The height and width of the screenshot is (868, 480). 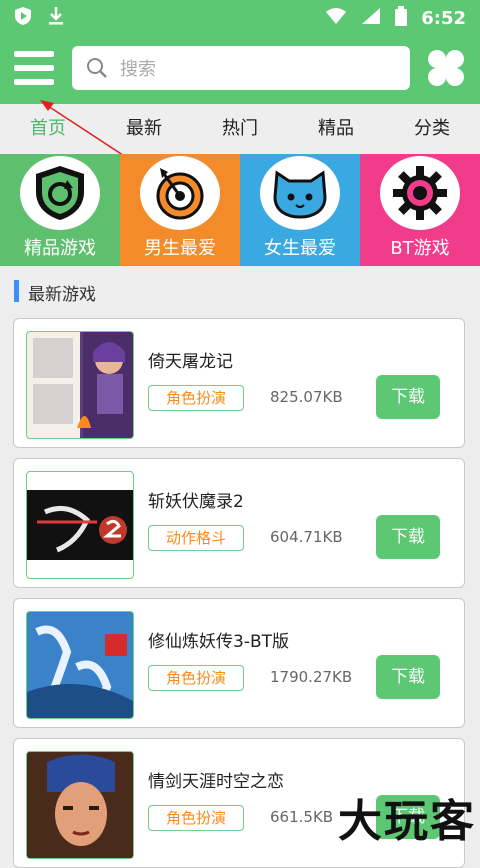 I want to click on category-featured-games: 精品游戏, so click(x=60, y=210).